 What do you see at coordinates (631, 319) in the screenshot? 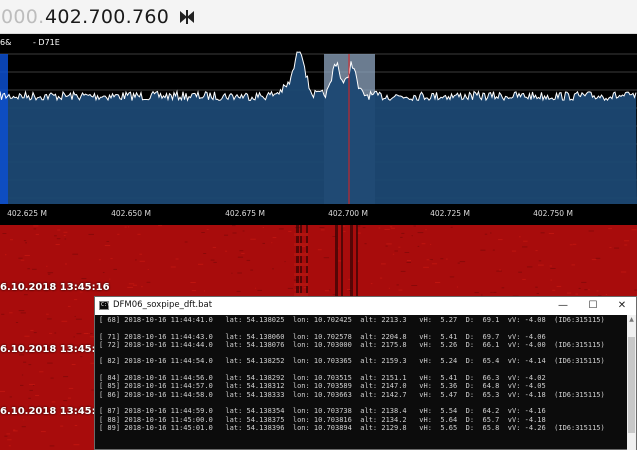
I see `scroll-up-arrow-icon: ▲` at bounding box center [631, 319].